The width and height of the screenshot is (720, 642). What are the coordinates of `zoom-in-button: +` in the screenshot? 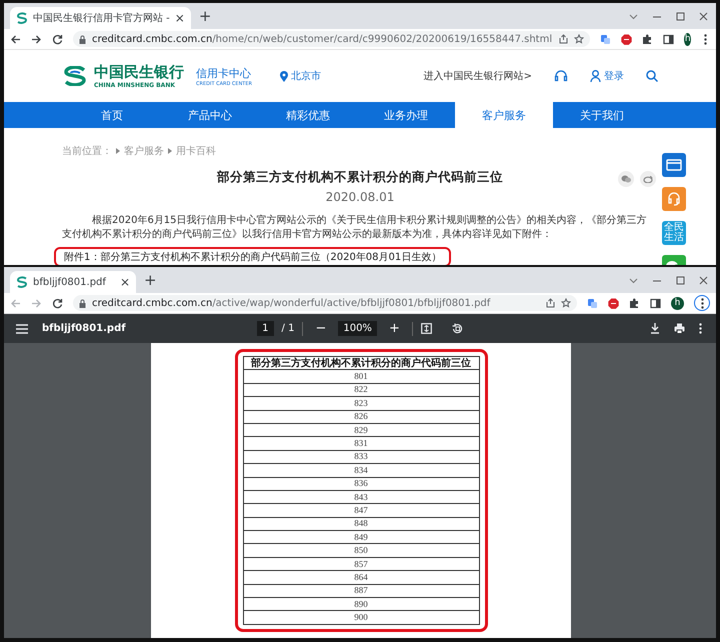 It's located at (394, 328).